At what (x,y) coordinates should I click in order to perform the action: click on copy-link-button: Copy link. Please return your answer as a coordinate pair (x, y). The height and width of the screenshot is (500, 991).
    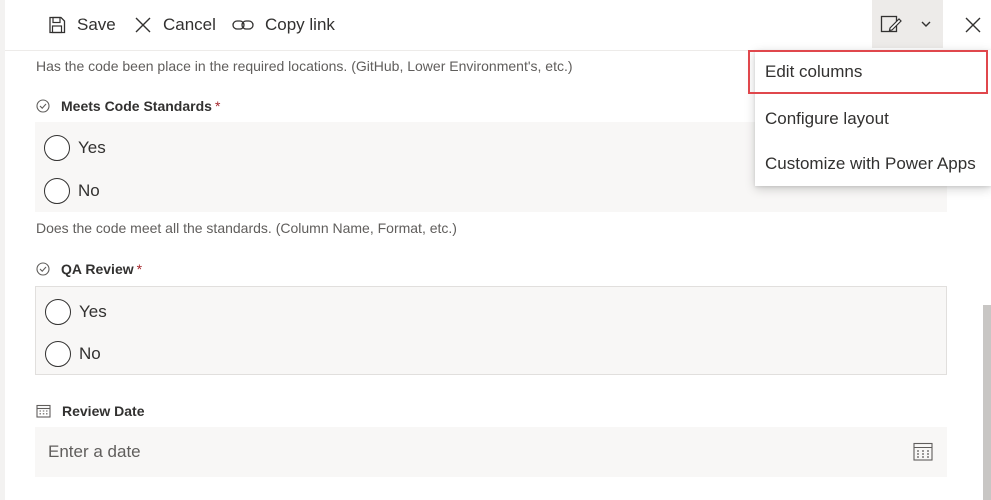
    Looking at the image, I should click on (283, 25).